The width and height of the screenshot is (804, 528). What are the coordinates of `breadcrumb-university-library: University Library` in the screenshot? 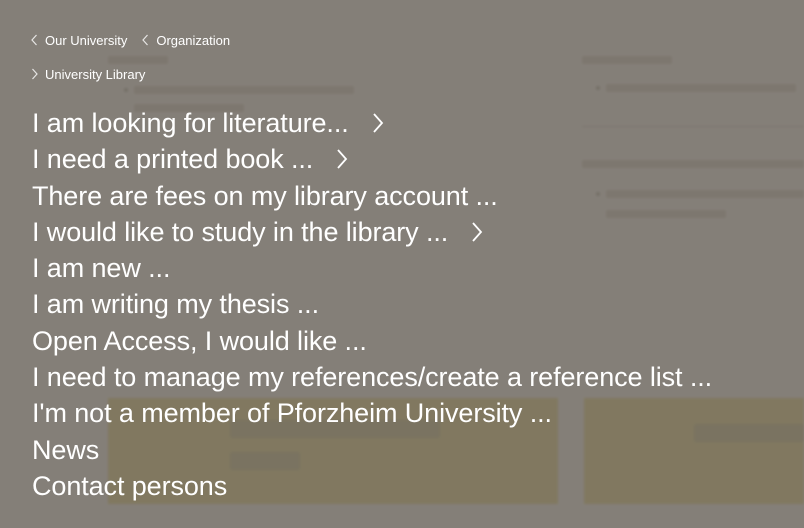 It's located at (87, 74).